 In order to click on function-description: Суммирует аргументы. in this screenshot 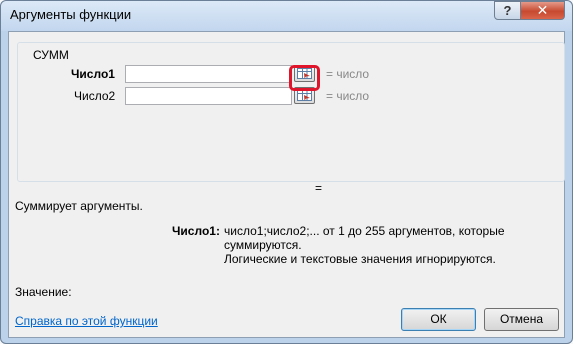, I will do `click(79, 206)`.